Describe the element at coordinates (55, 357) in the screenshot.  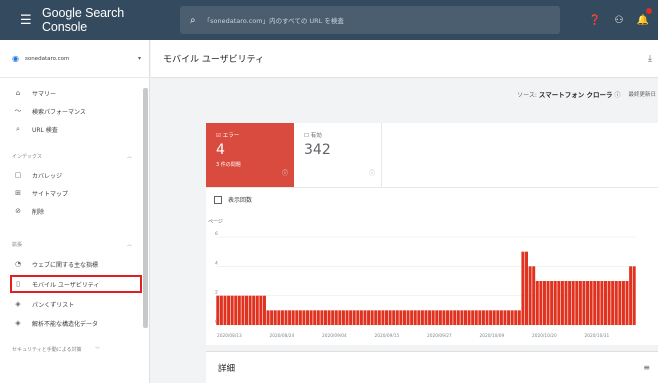
I see `section-security: セキュリティと手動による対策 ﹀` at that location.